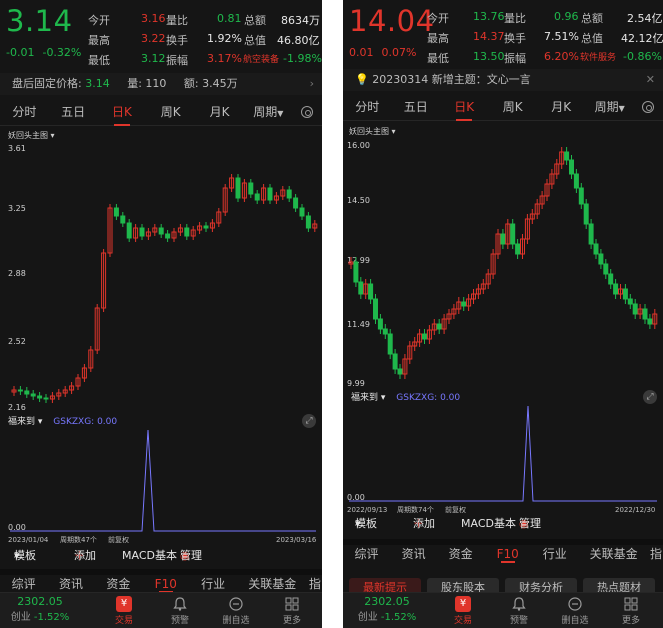 The image size is (663, 628). I want to click on axis-label-top: 3.61, so click(17, 148).